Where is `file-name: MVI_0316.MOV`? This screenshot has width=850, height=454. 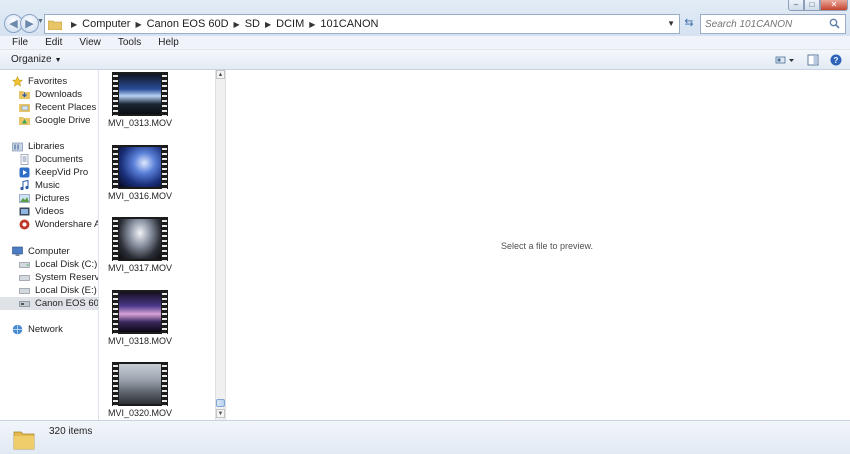
file-name: MVI_0316.MOV is located at coordinates (140, 196).